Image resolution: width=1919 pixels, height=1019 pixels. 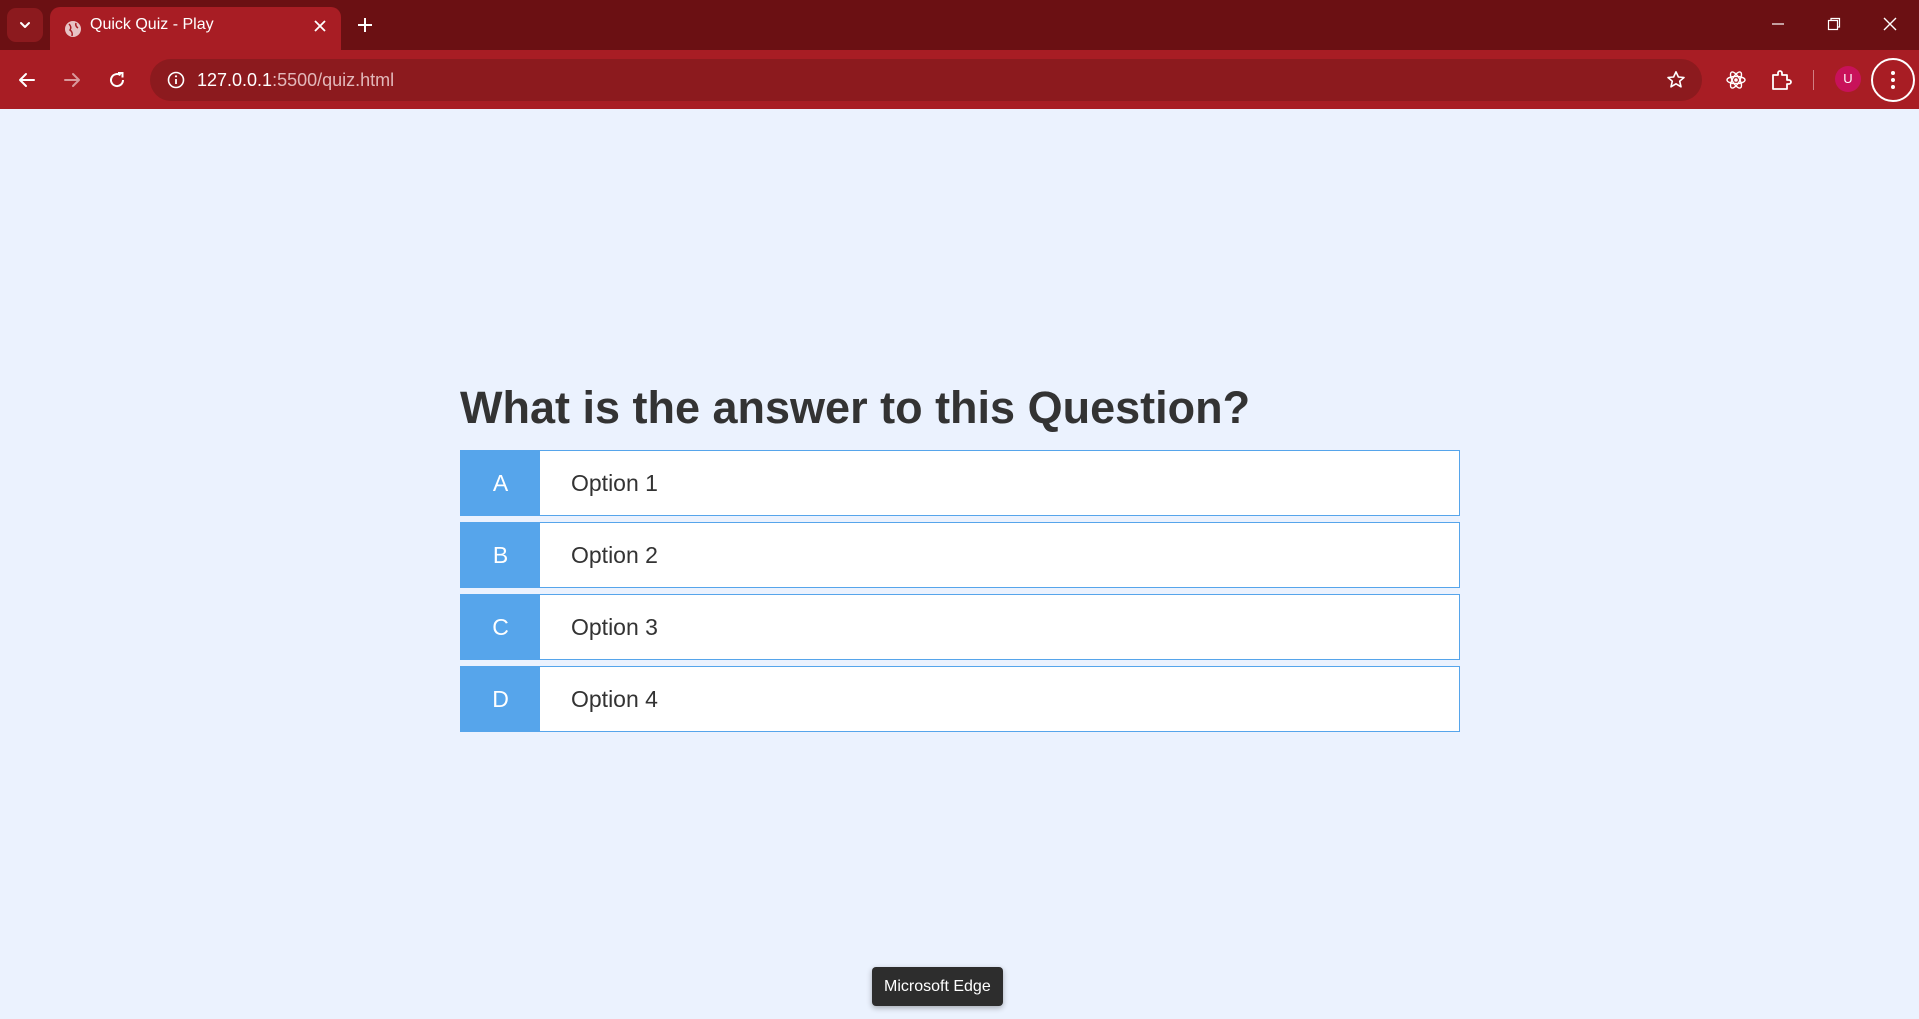 I want to click on restore-button, so click(x=1834, y=24).